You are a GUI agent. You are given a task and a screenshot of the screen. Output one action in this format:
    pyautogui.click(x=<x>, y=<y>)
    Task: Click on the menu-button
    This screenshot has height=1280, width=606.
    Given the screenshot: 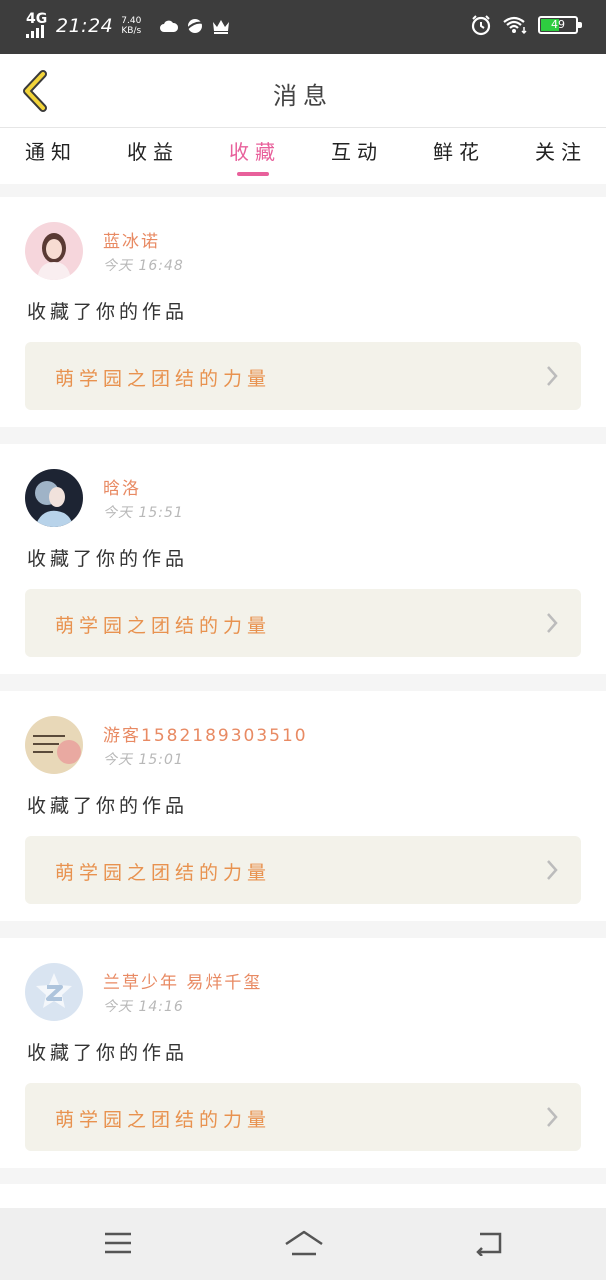 What is the action you would take?
    pyautogui.click(x=118, y=1243)
    